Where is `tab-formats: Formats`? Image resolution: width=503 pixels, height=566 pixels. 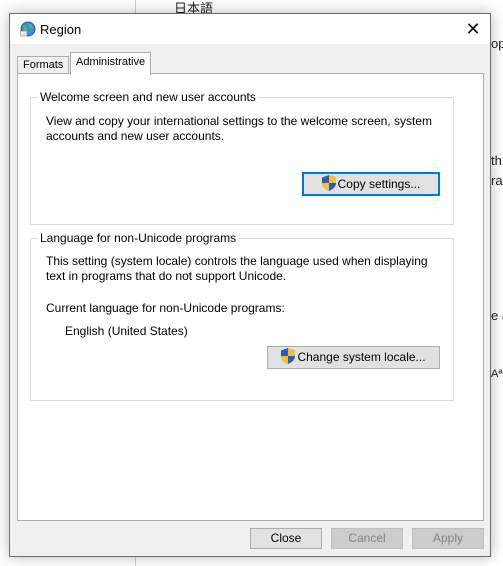 tab-formats: Formats is located at coordinates (43, 65).